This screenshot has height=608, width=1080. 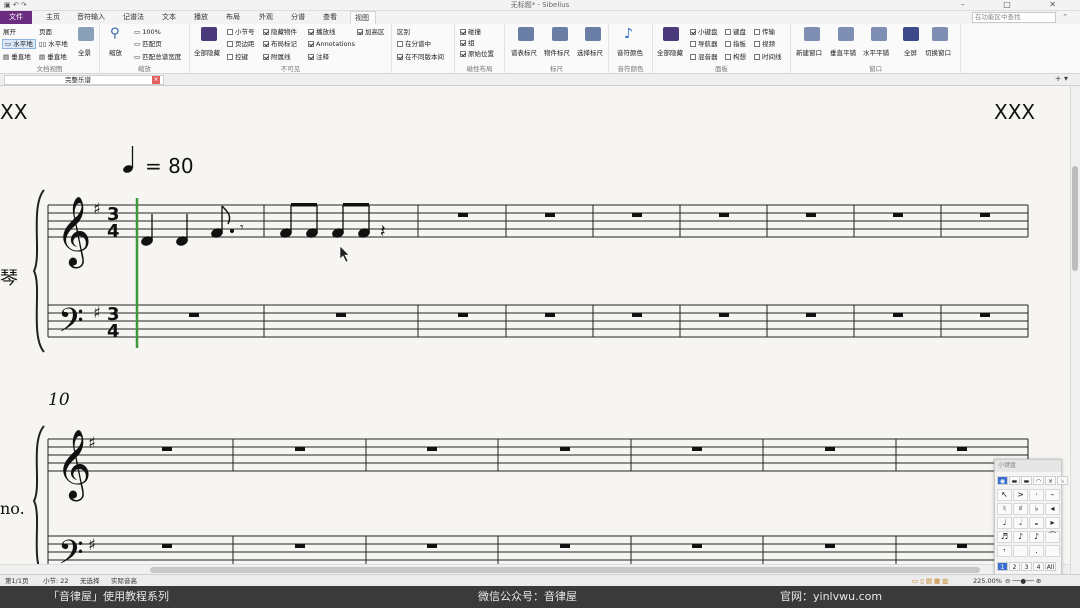 I want to click on tile-horizontal-button: 水平平铺, so click(x=876, y=52).